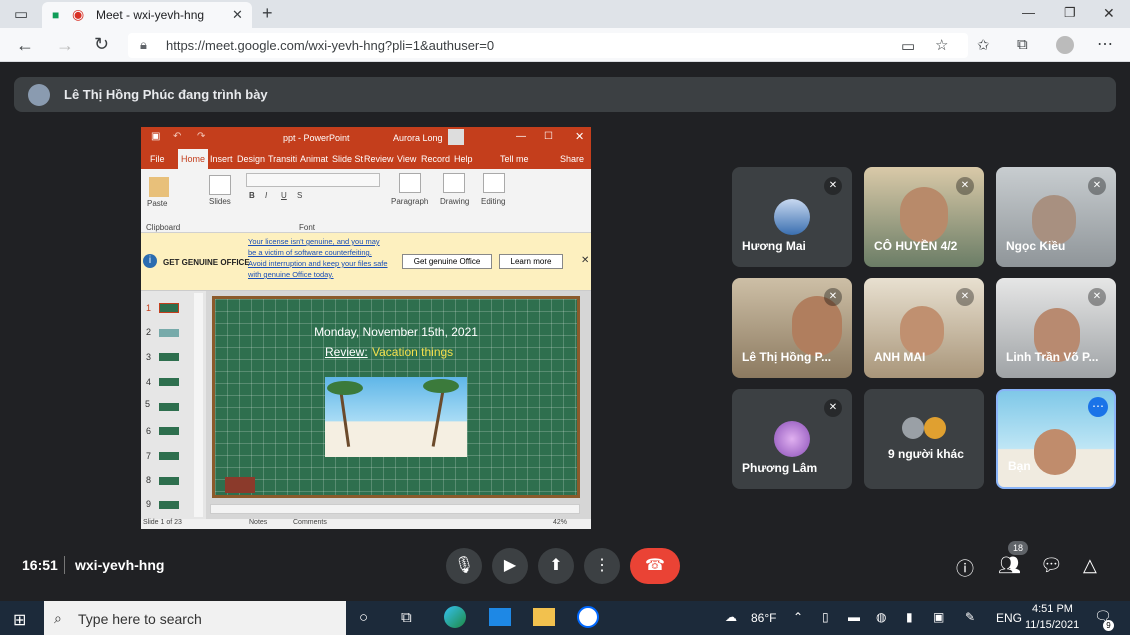 The image size is (1130, 635). I want to click on ribbon-paragraph: Paragraph, so click(409, 201).